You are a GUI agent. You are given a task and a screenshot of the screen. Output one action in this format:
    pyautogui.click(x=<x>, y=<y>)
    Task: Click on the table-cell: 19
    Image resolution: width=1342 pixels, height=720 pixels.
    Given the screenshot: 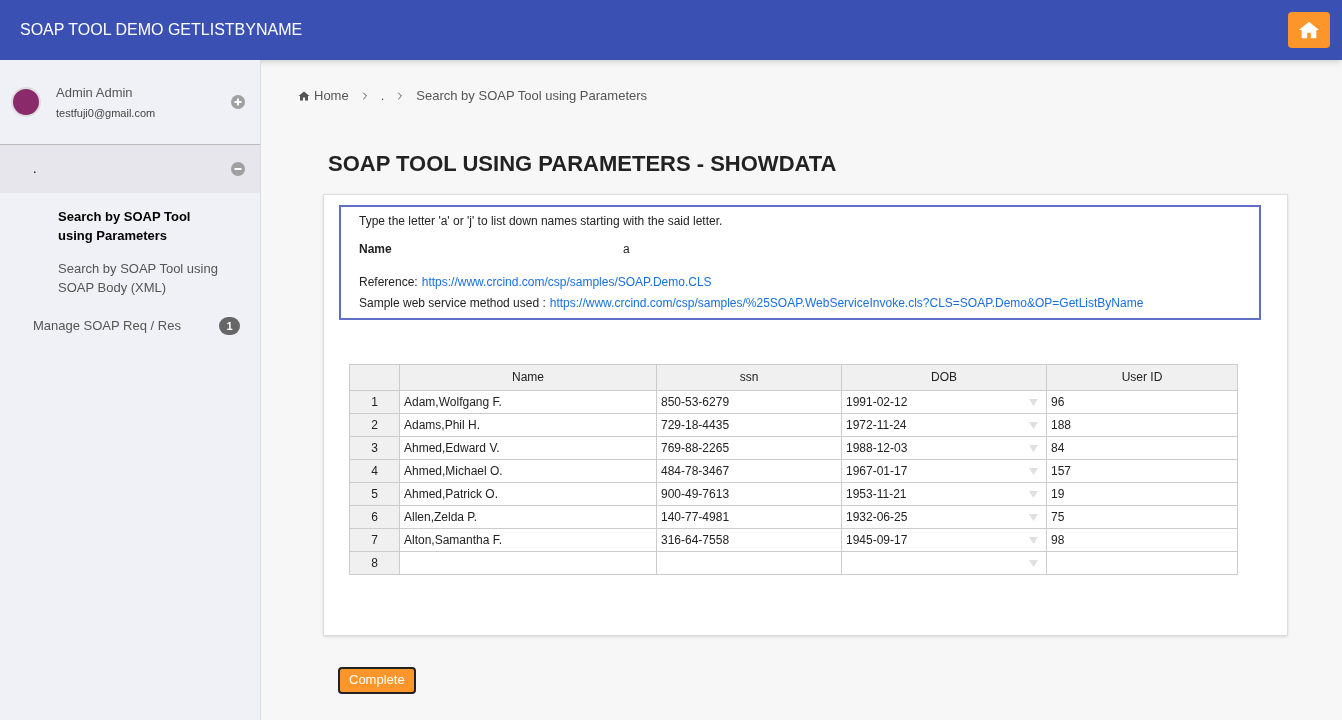 What is the action you would take?
    pyautogui.click(x=1142, y=493)
    